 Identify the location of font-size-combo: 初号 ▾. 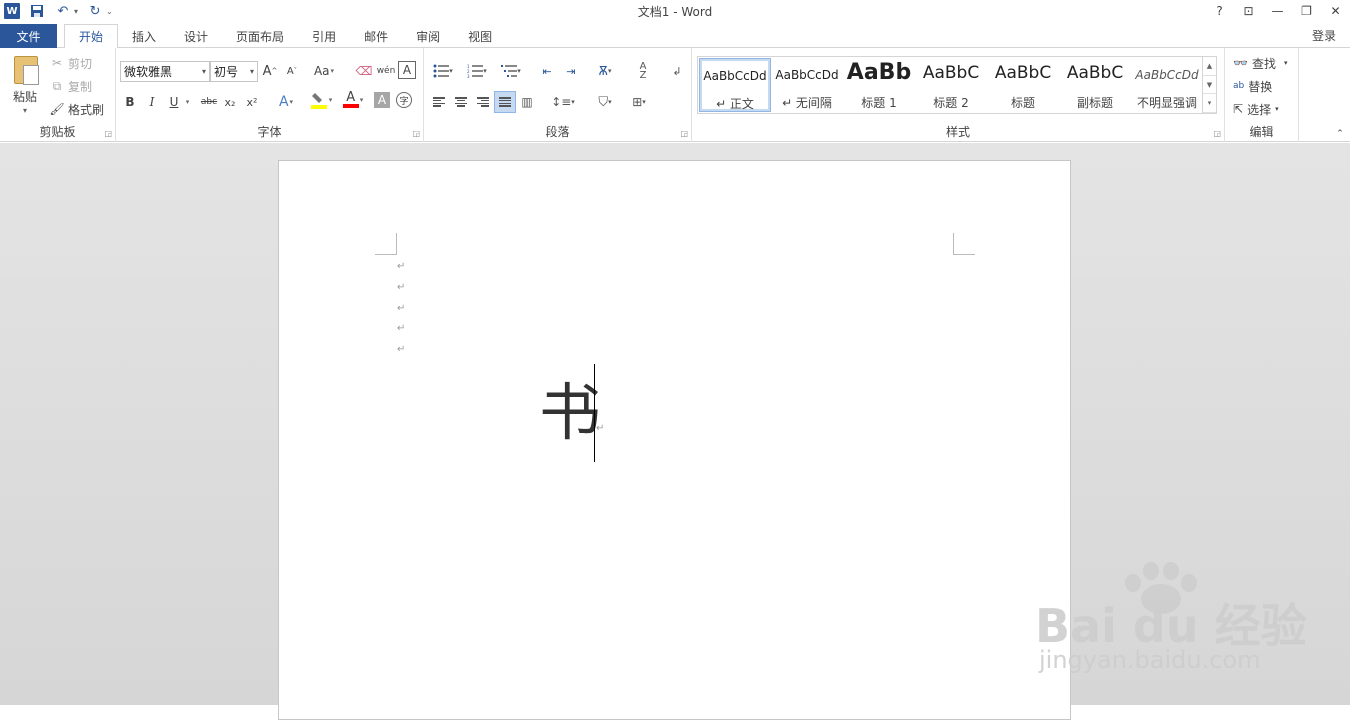
(234, 71).